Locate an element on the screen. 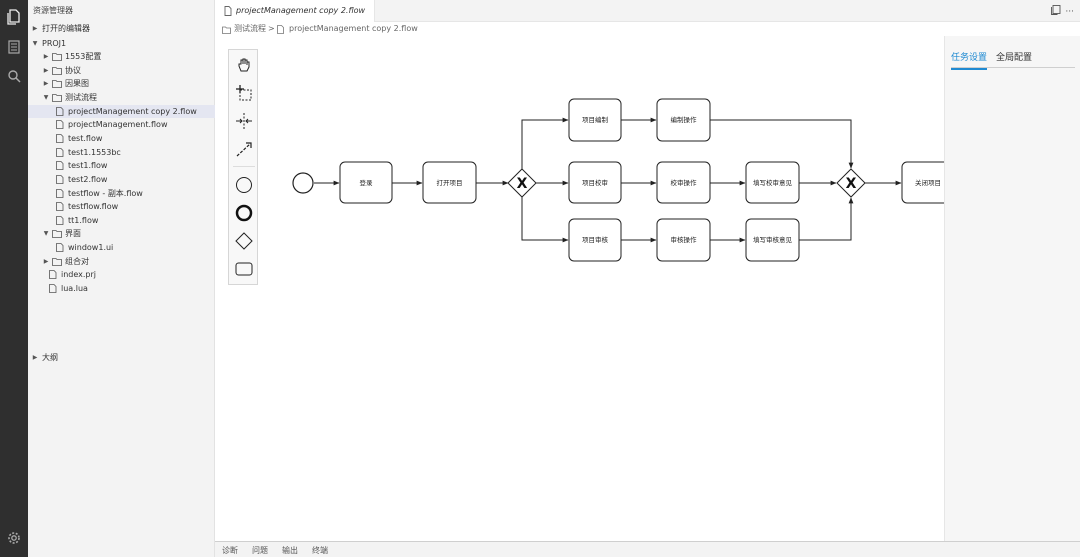 Image resolution: width=1080 pixels, height=557 pixels. open-editors-section: ▶ 打开的编辑器 is located at coordinates (121, 28).